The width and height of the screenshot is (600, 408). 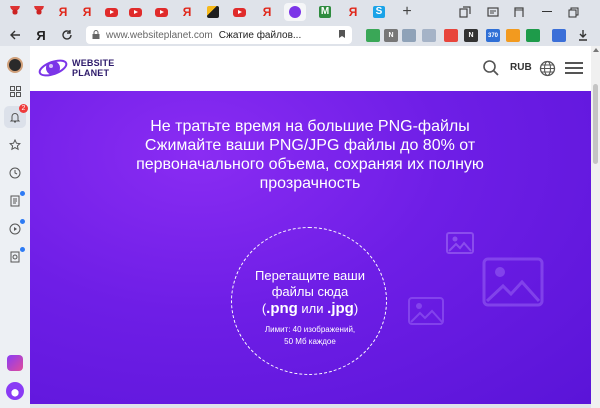 I want to click on tab-15: S, so click(x=379, y=12).